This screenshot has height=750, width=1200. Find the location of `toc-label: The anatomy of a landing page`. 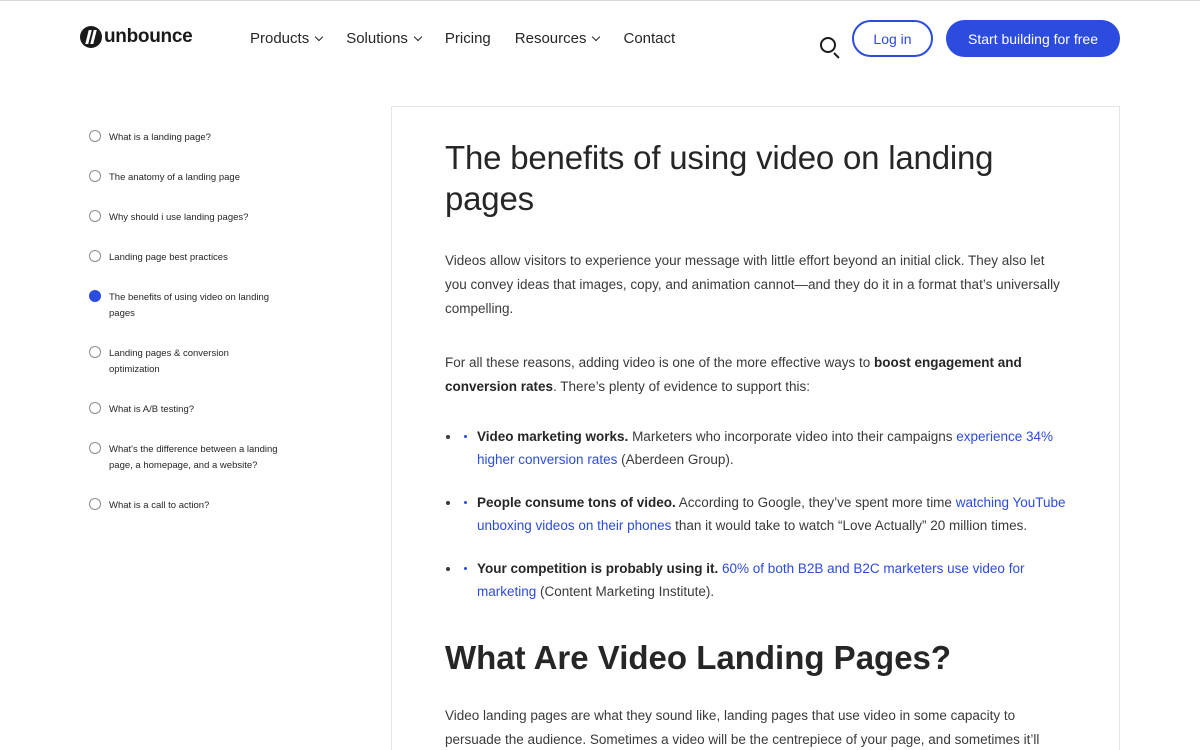

toc-label: The anatomy of a landing page is located at coordinates (174, 177).